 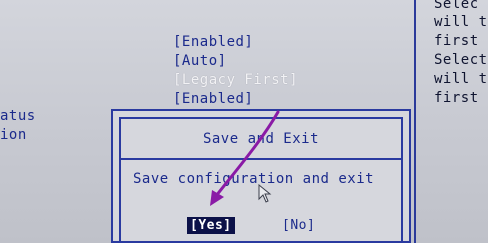 I want to click on help-line: first a, so click(x=461, y=98).